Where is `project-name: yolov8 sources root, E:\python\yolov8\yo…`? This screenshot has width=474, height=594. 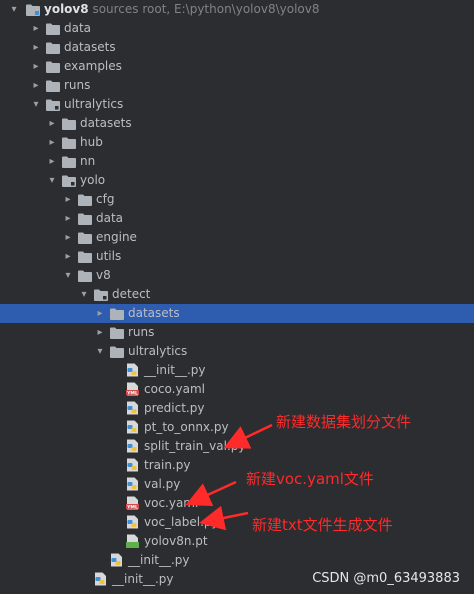 project-name: yolov8 sources root, E:\python\yolov8\yo… is located at coordinates (181, 9).